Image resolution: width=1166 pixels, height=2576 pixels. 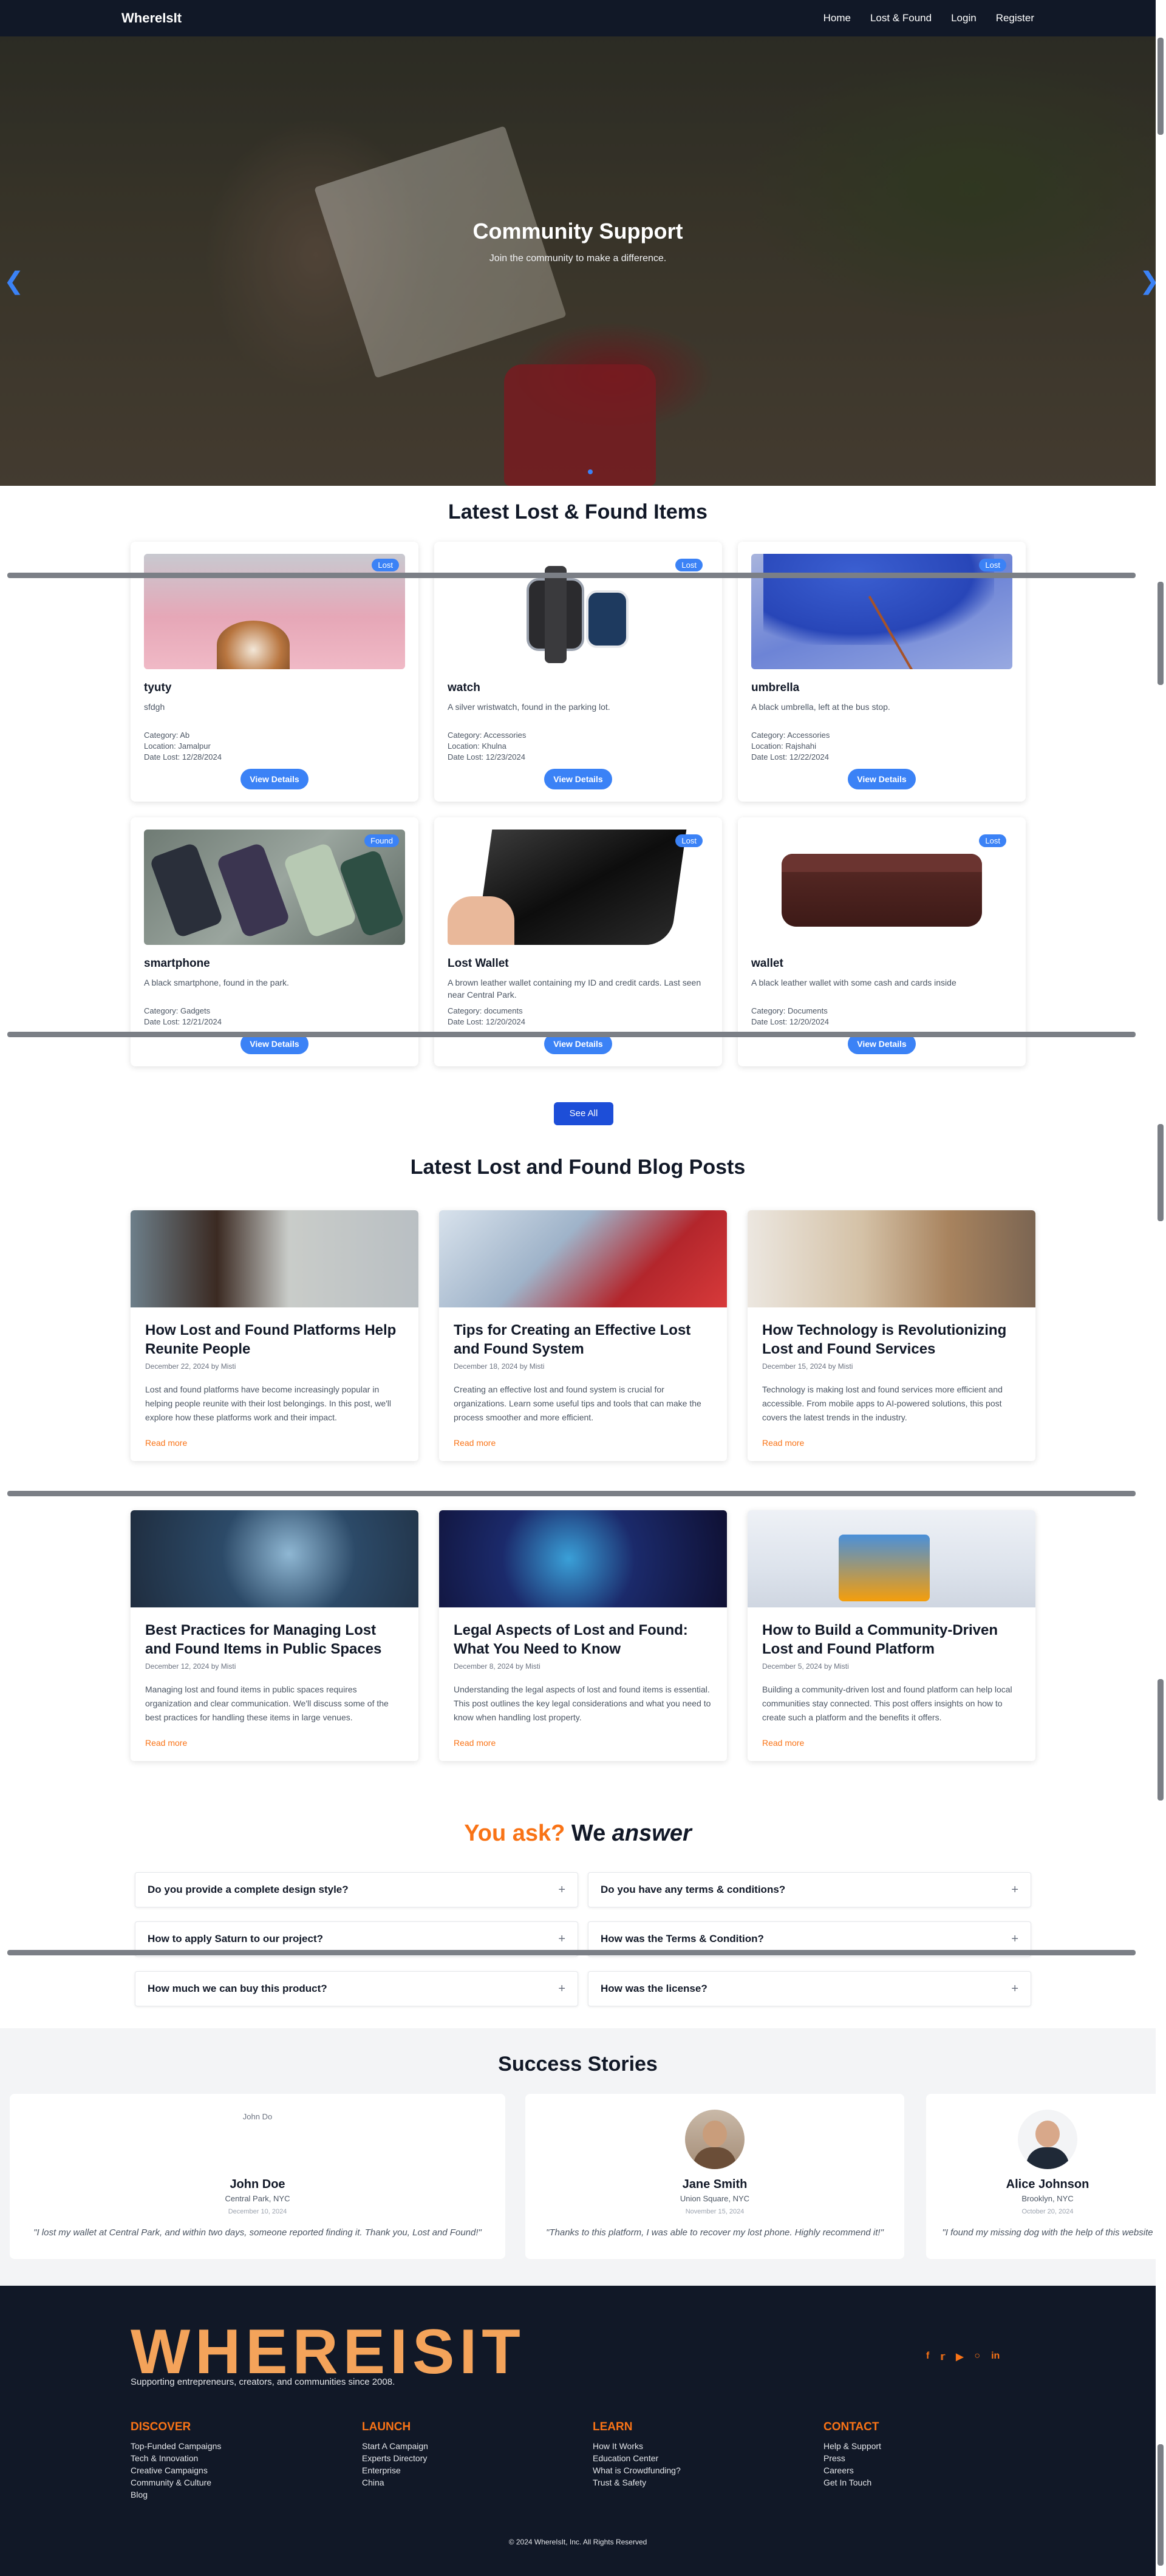 I want to click on footer-link: Creative Campaigns, so click(x=176, y=2470).